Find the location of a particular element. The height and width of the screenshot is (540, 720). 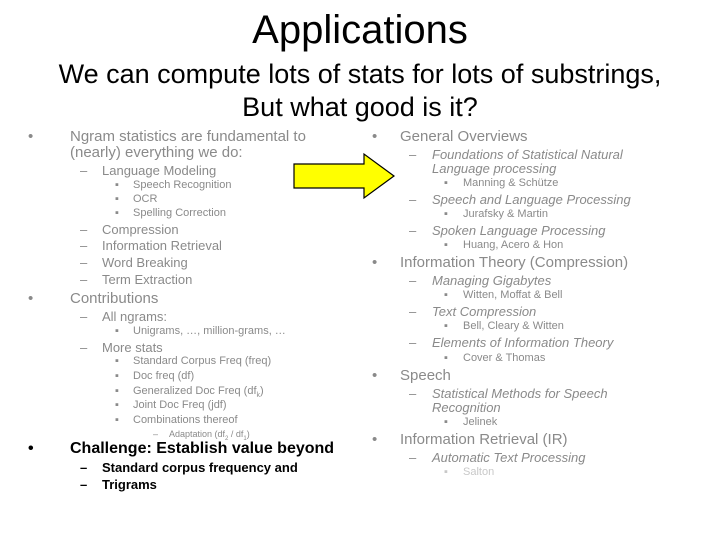

speech: Speech is located at coordinates (425, 375).